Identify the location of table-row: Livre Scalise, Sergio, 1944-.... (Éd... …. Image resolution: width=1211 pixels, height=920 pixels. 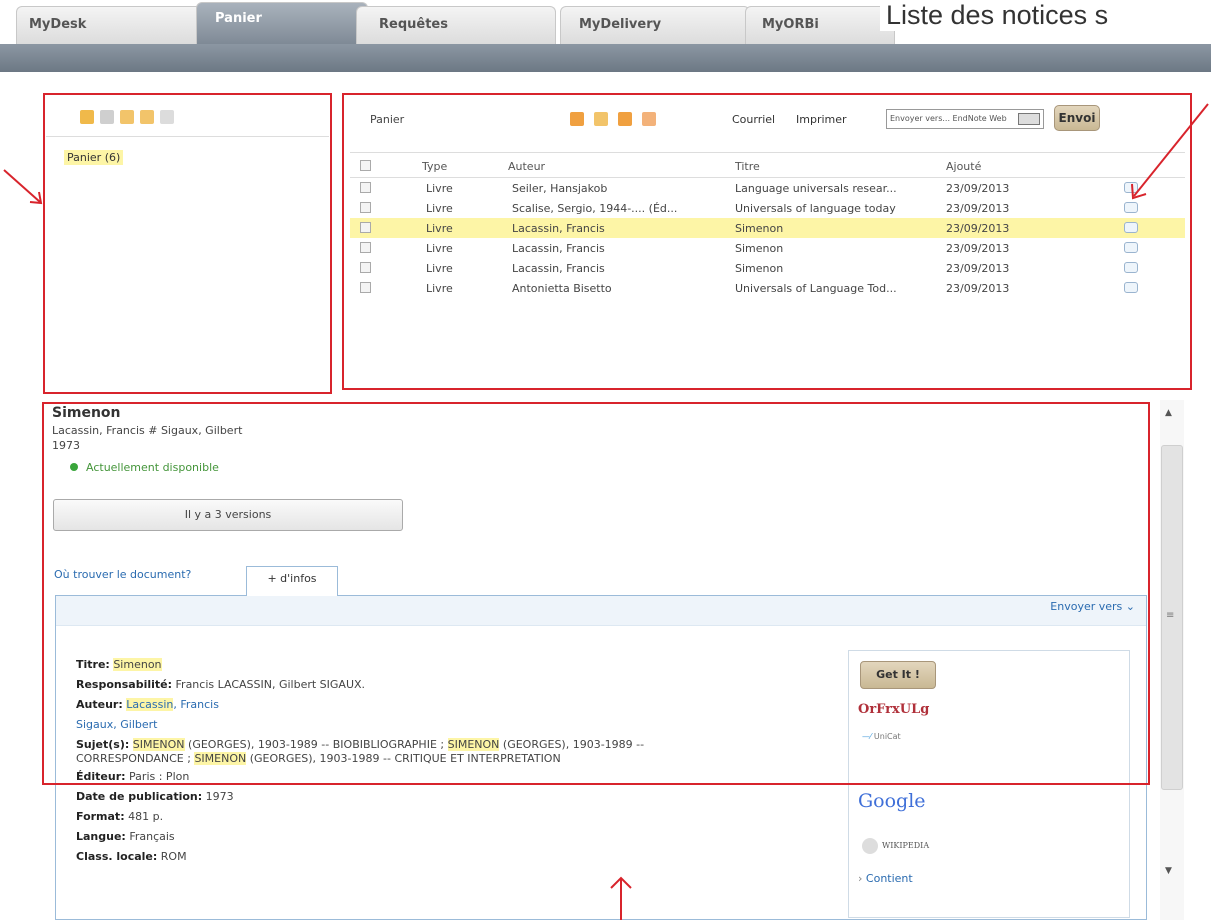
(767, 208).